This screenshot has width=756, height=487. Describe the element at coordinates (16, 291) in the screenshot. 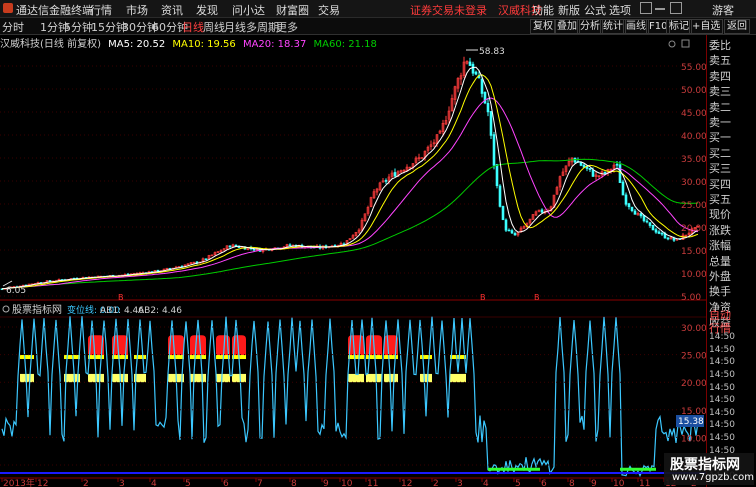

I see `low-price-label: 6.05` at that location.